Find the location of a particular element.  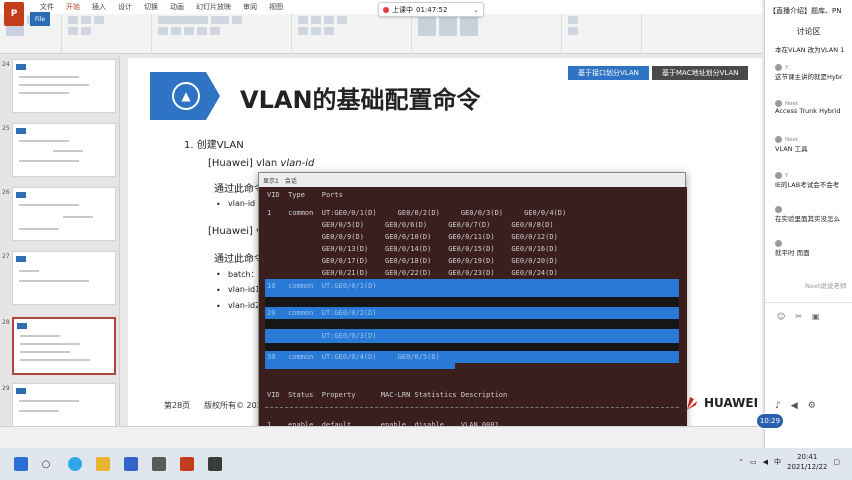

chat-message: Y IE的LAB考试会不会考 is located at coordinates (813, 180).